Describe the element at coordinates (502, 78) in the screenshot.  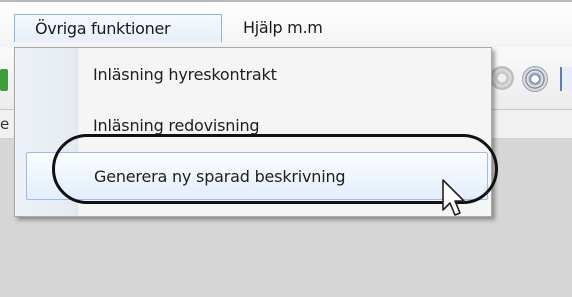
I see `settings-icon` at that location.